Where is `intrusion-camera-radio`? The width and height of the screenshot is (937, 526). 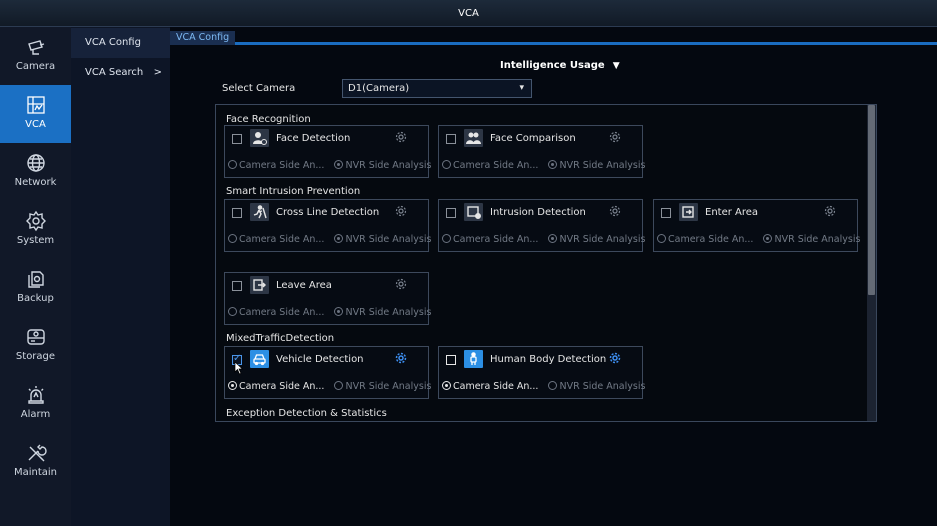 intrusion-camera-radio is located at coordinates (446, 238).